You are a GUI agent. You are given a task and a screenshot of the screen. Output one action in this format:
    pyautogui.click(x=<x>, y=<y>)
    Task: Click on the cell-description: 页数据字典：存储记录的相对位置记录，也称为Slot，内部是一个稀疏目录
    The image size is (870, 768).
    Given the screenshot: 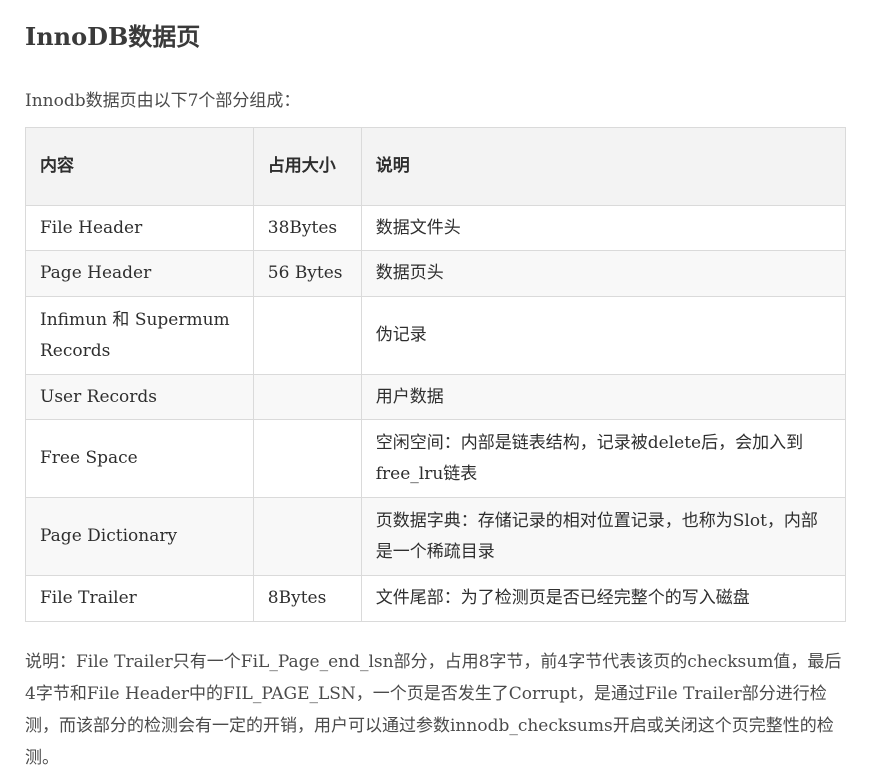 What is the action you would take?
    pyautogui.click(x=603, y=536)
    